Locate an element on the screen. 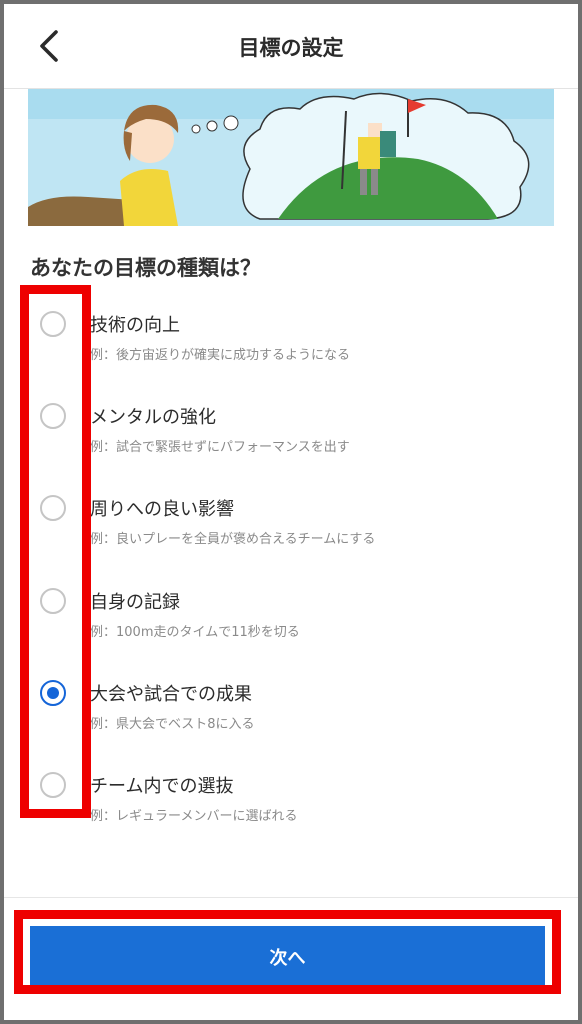 Image resolution: width=582 pixels, height=1024 pixels. header: 目標の設定 is located at coordinates (291, 46).